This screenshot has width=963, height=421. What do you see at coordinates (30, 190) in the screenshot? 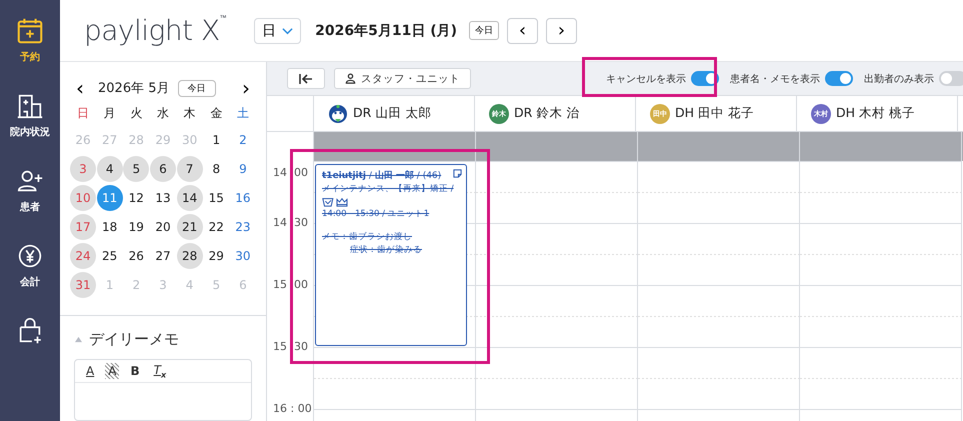
I see `nav-item: 患者` at bounding box center [30, 190].